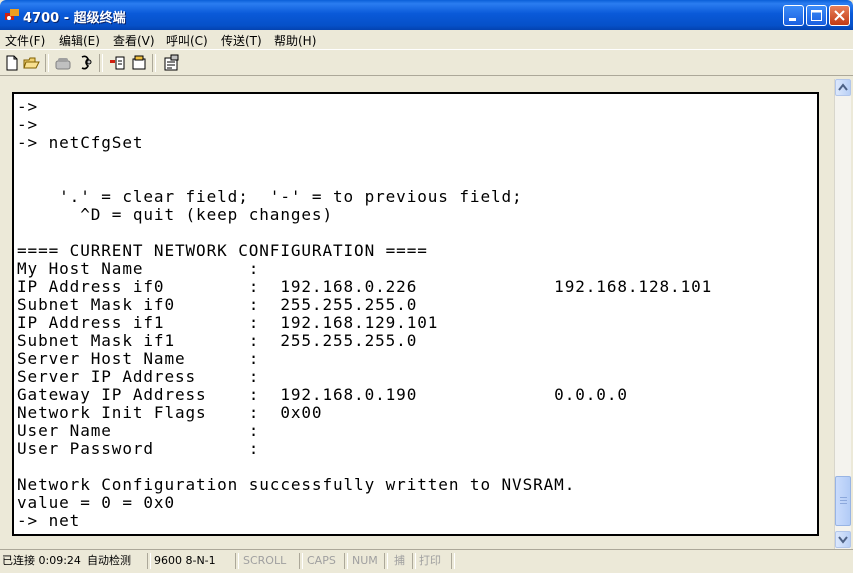 The height and width of the screenshot is (573, 853). I want to click on terminal-line: Subnet Mask if0 : 255.255.255.0, so click(217, 304).